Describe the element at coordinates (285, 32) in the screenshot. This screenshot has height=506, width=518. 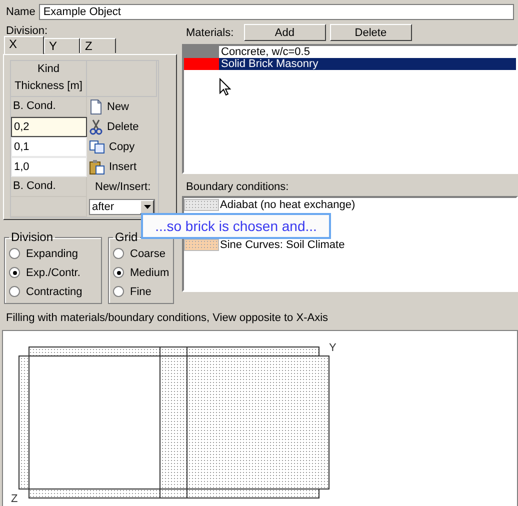
I see `material-button: Add` at that location.